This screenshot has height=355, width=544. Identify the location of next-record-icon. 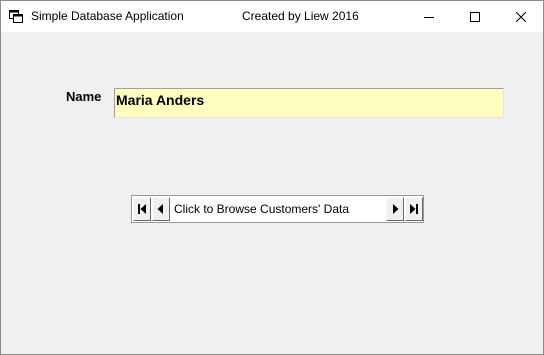
(396, 209).